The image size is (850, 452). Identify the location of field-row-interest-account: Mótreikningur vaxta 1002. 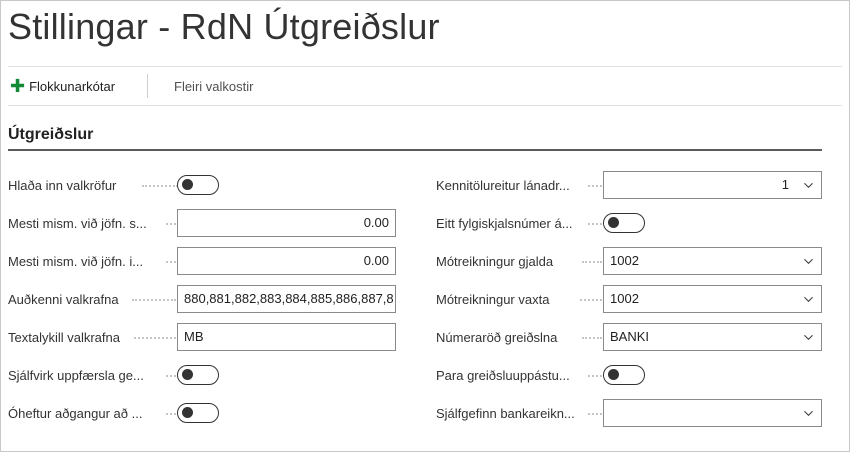
(629, 299).